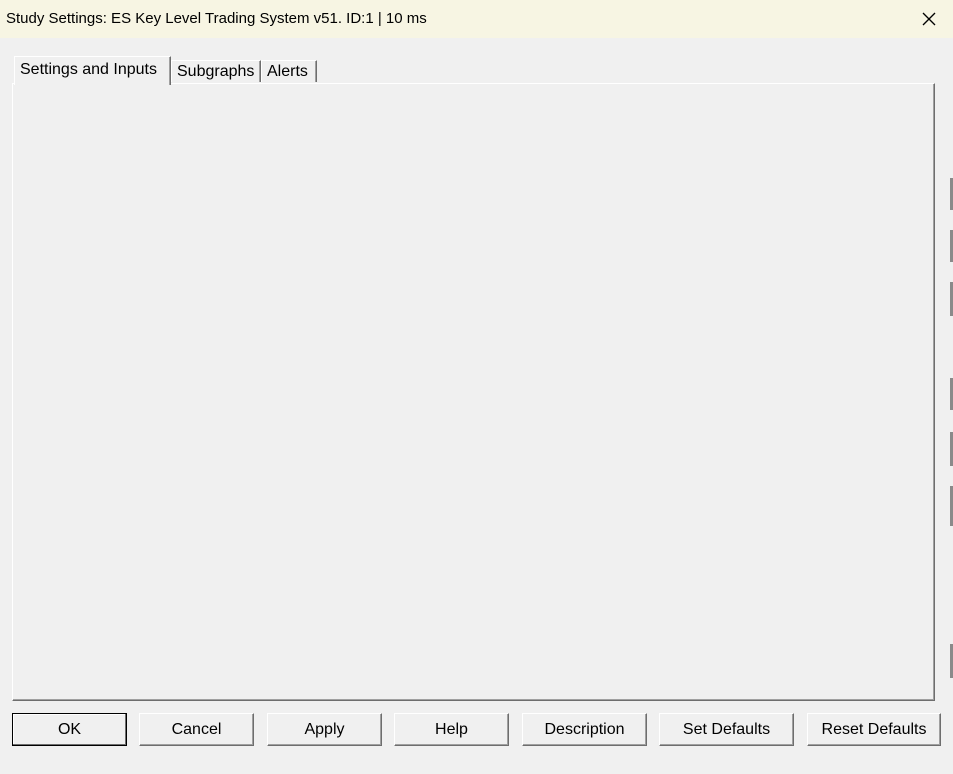  Describe the element at coordinates (289, 71) in the screenshot. I see `tab-alerts: Alerts` at that location.